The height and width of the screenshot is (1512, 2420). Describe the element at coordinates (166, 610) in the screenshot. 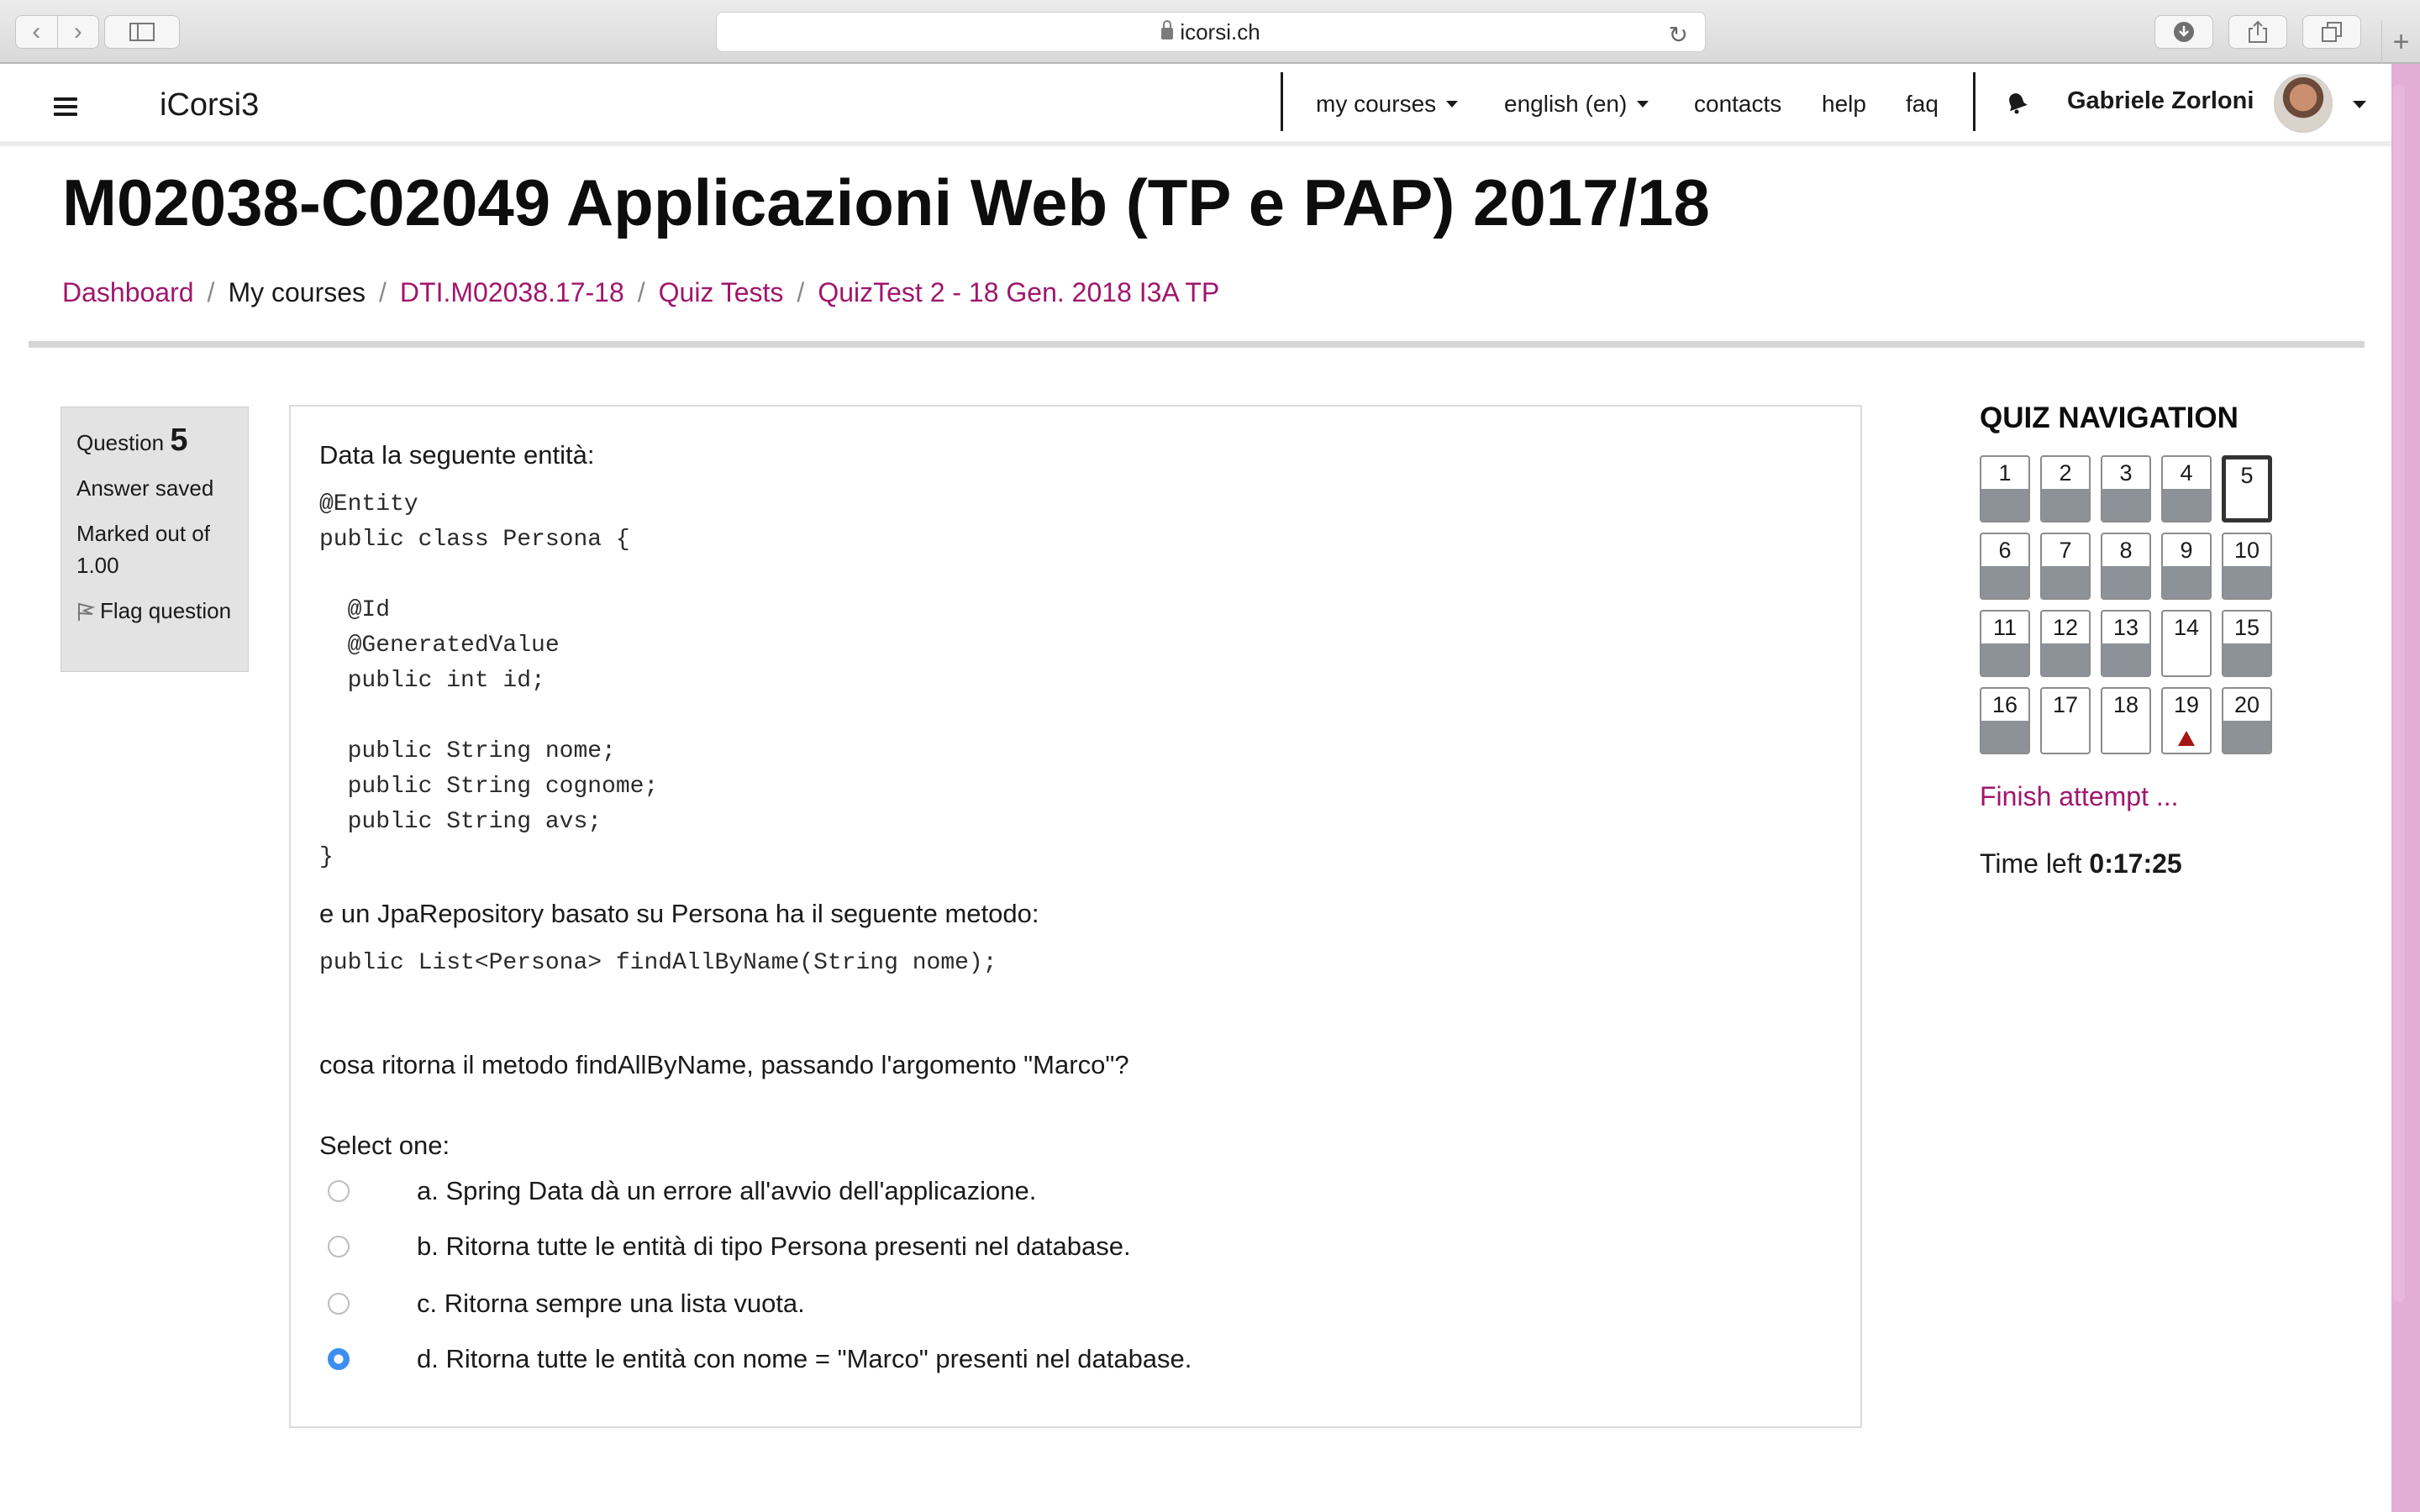

I see `flag-question-label: Flag question` at that location.